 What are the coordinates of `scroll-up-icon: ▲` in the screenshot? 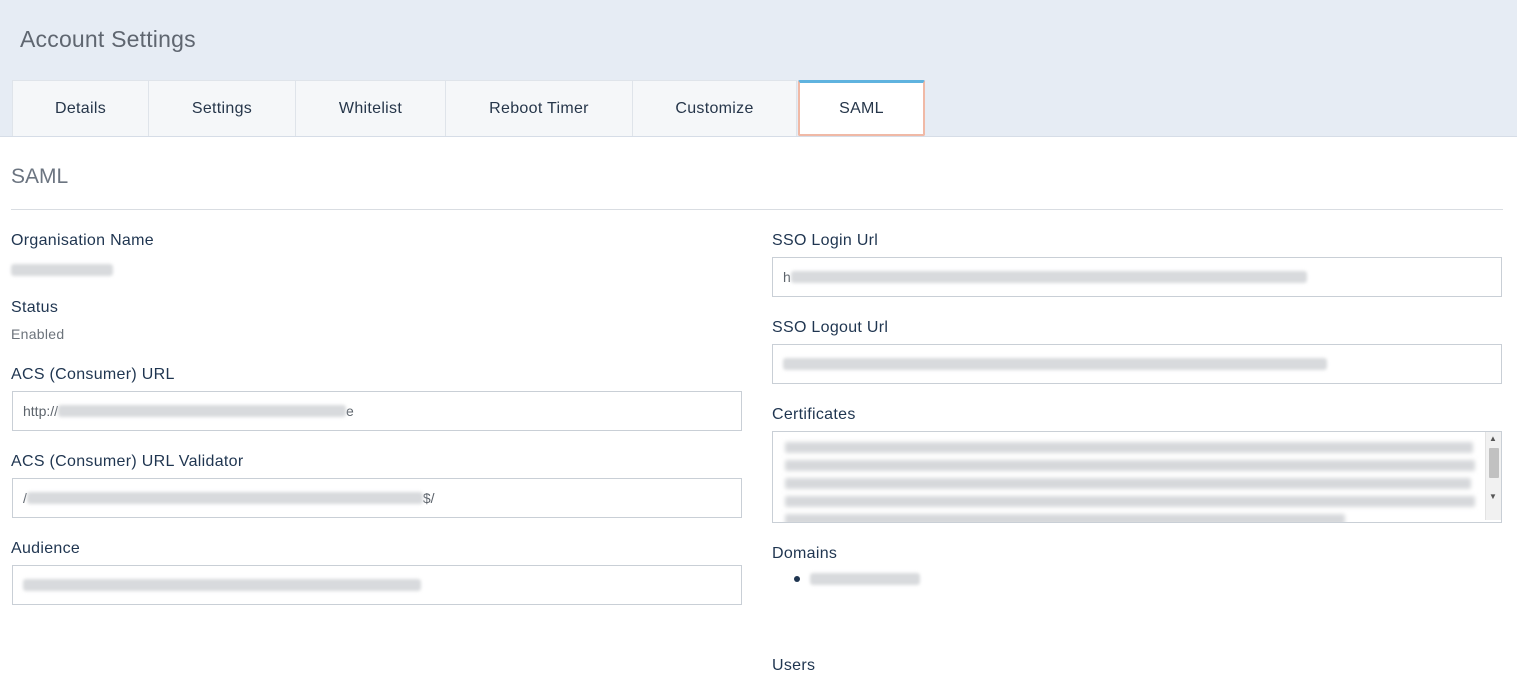 It's located at (1493, 438).